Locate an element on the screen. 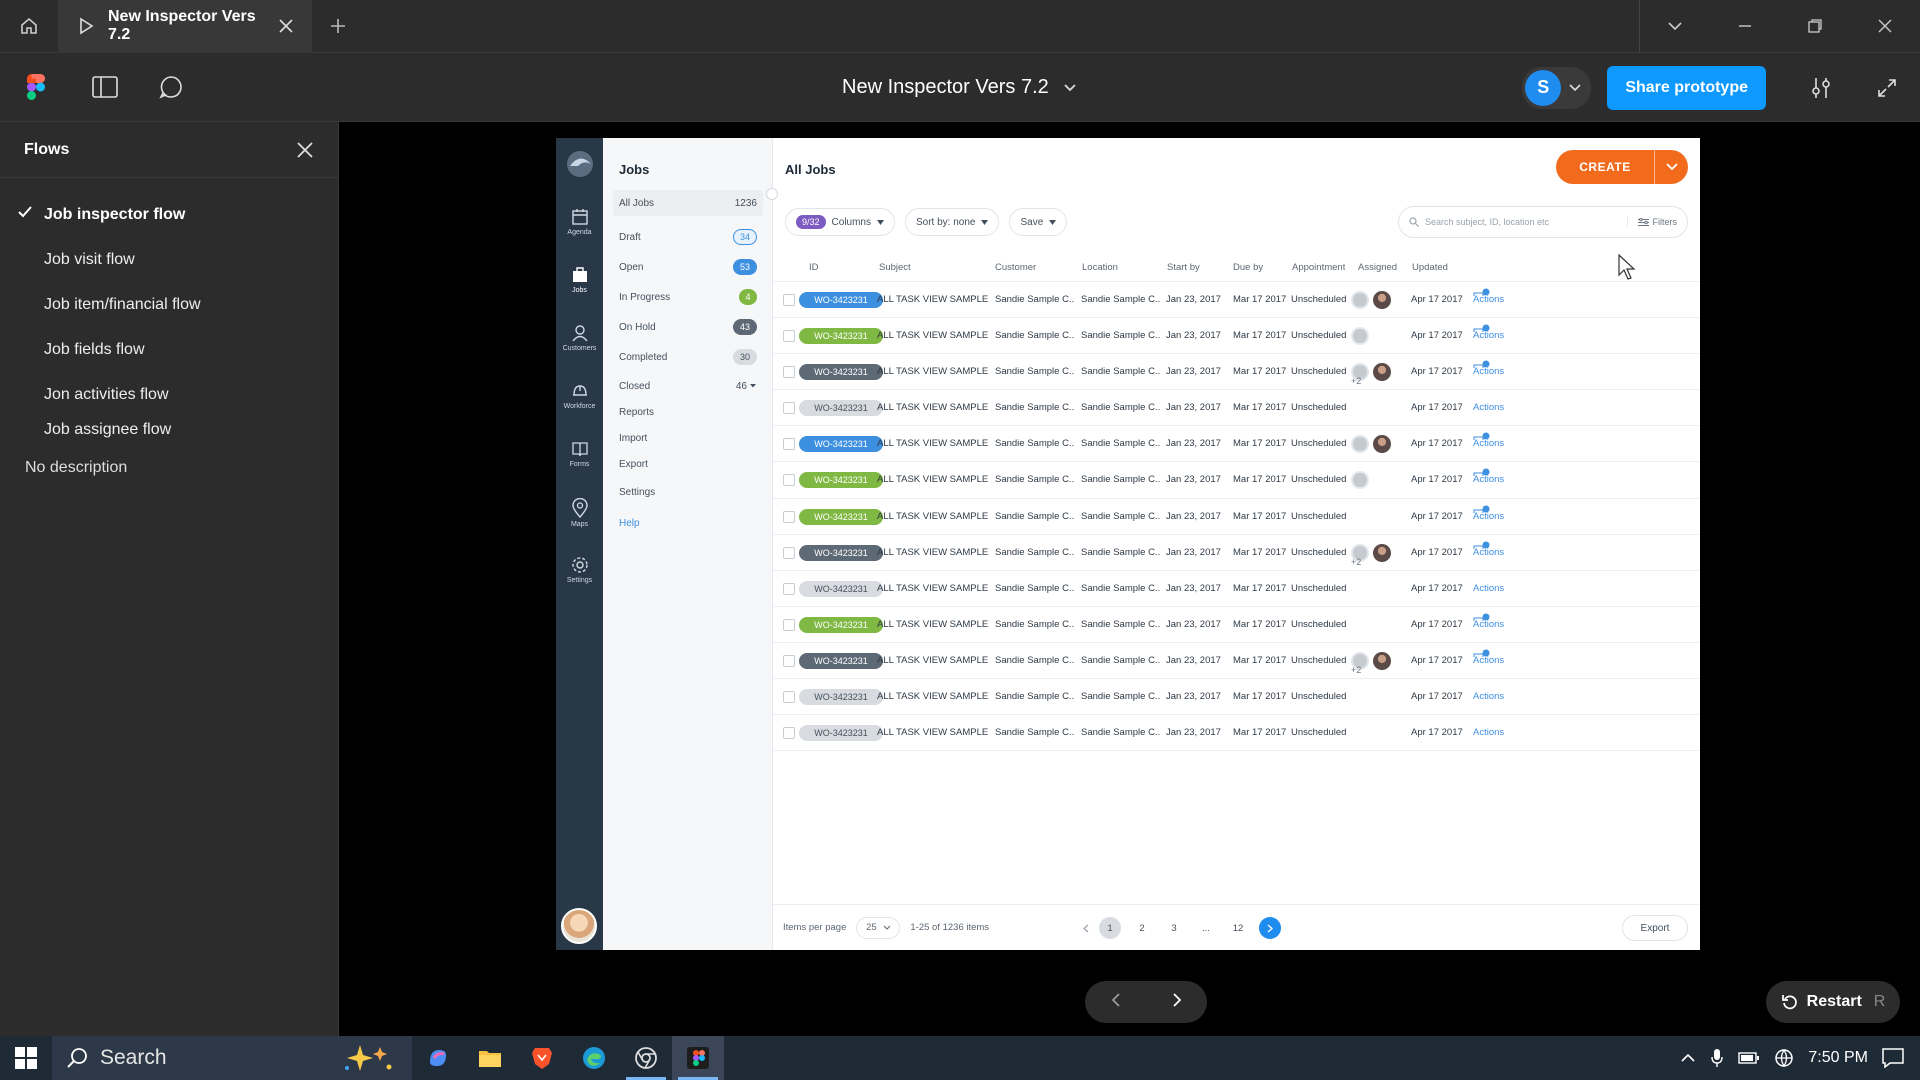 The width and height of the screenshot is (1920, 1080). flow-item-job-inspector: Job inspector flow is located at coordinates (169, 214).